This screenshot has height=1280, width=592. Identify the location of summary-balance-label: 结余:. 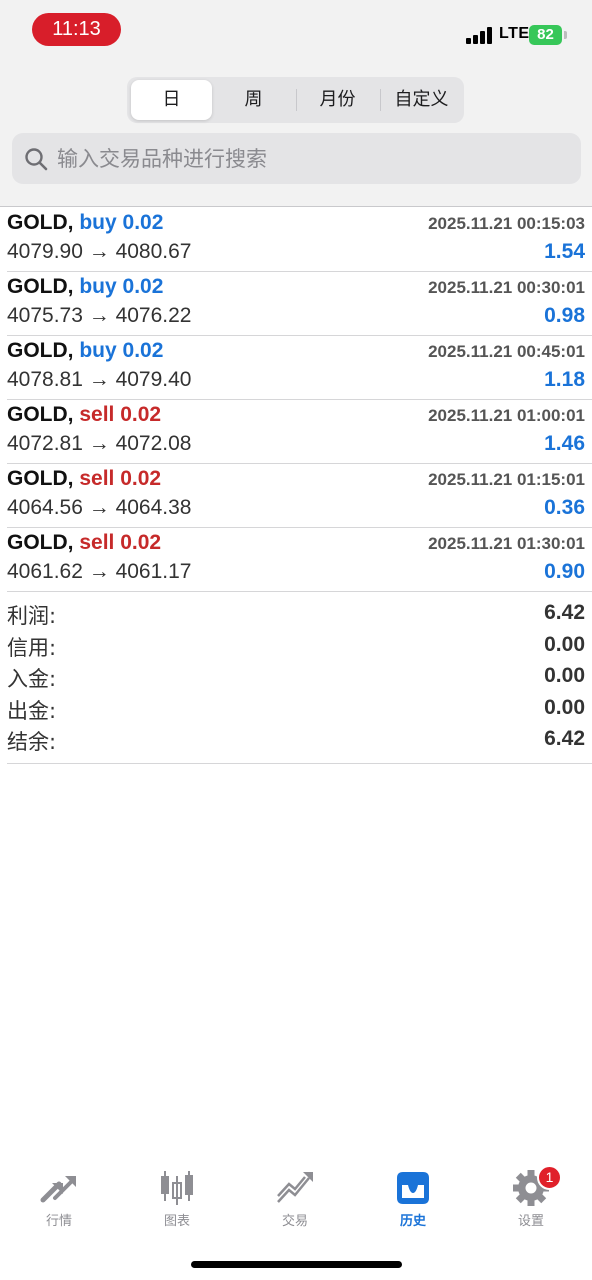
(32, 742).